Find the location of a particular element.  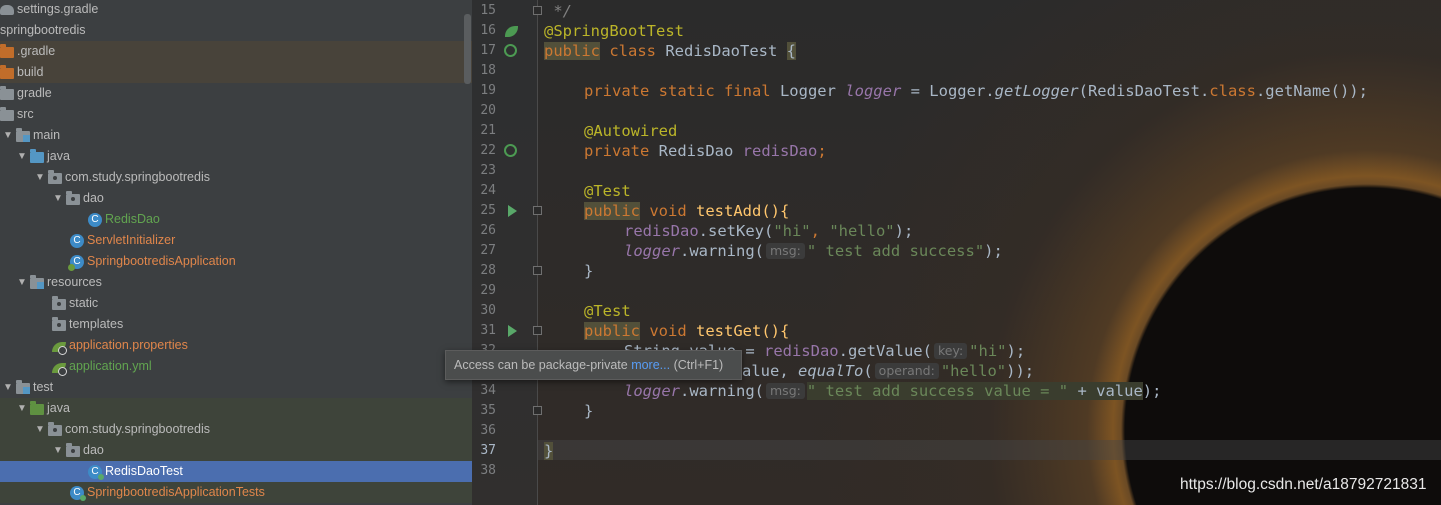

code-line-21: @Autowired is located at coordinates (630, 131).